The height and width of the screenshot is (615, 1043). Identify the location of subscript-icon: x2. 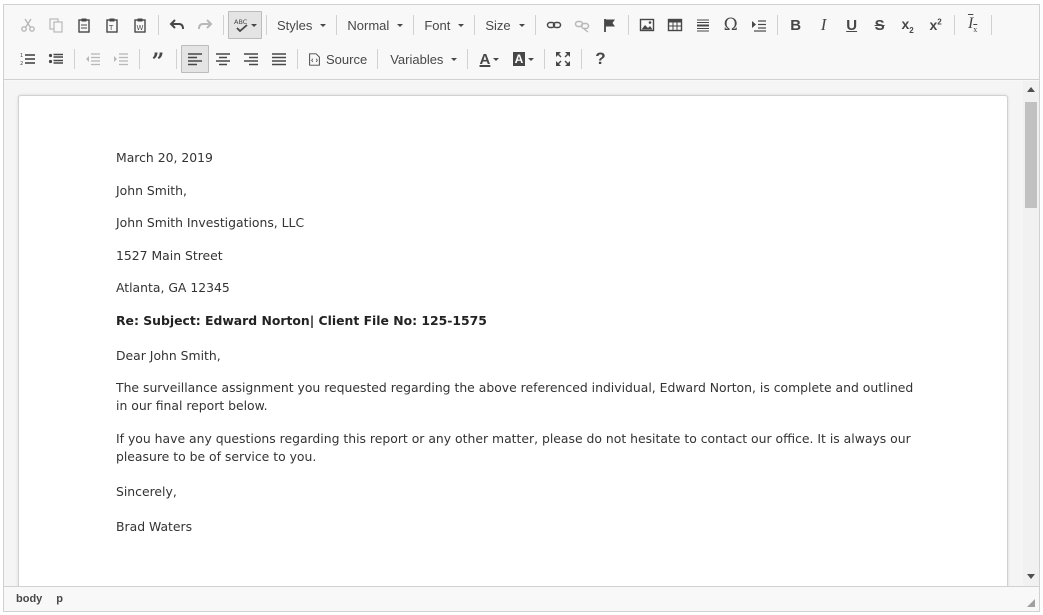
(907, 25).